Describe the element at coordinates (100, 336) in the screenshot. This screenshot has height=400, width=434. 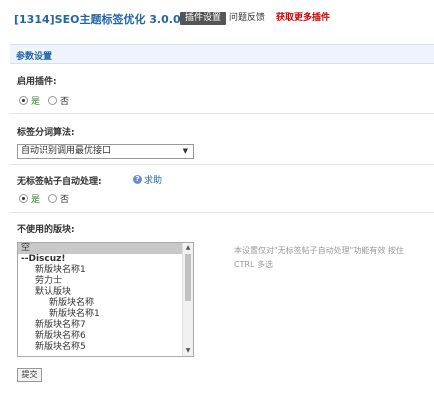
I see `forum-option: 新版块名称6` at that location.